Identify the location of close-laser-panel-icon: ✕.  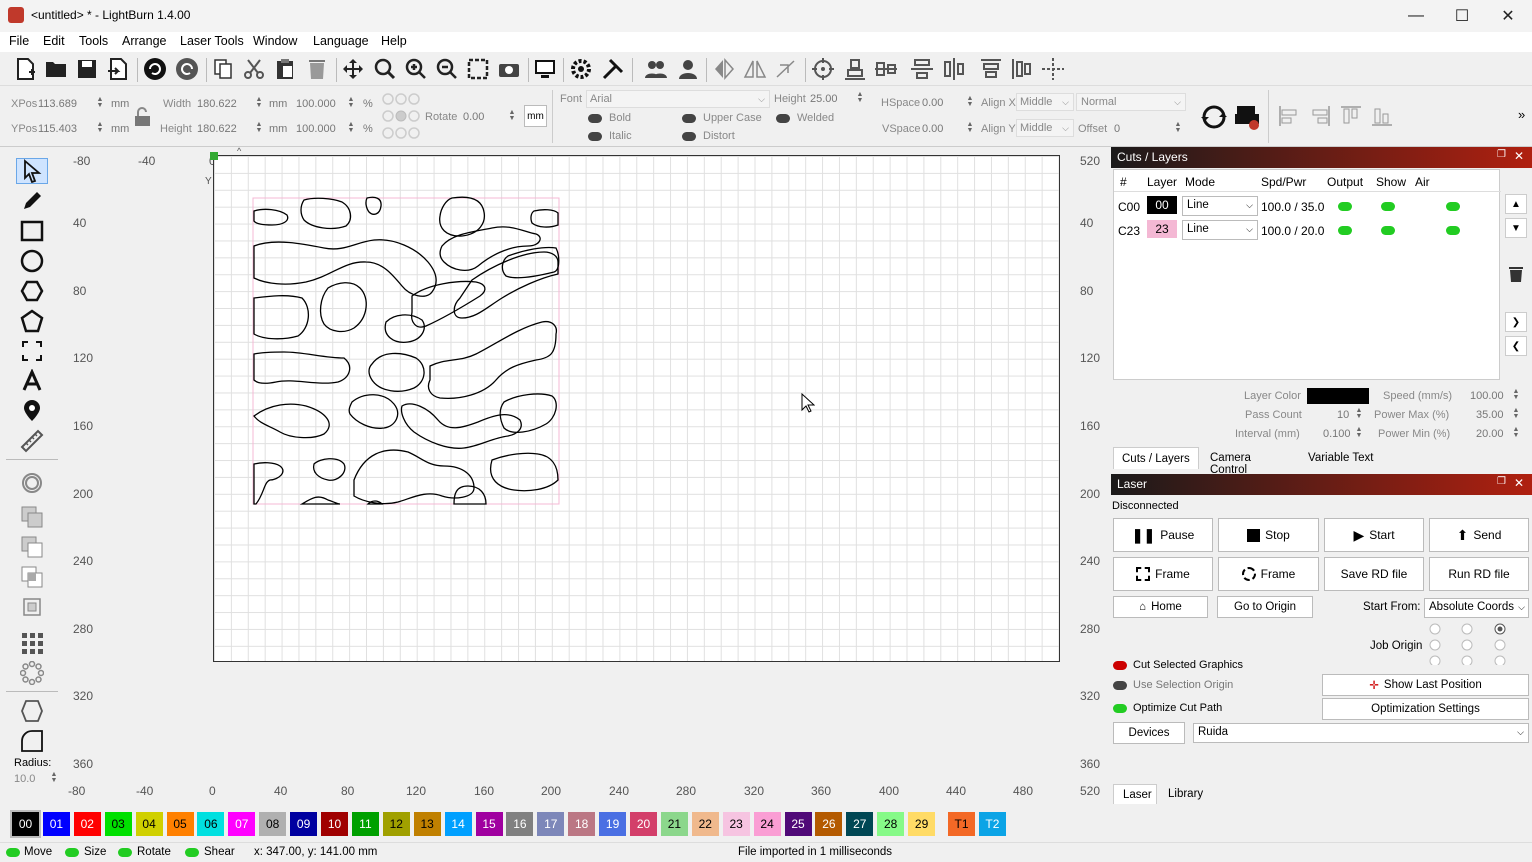
(1519, 483).